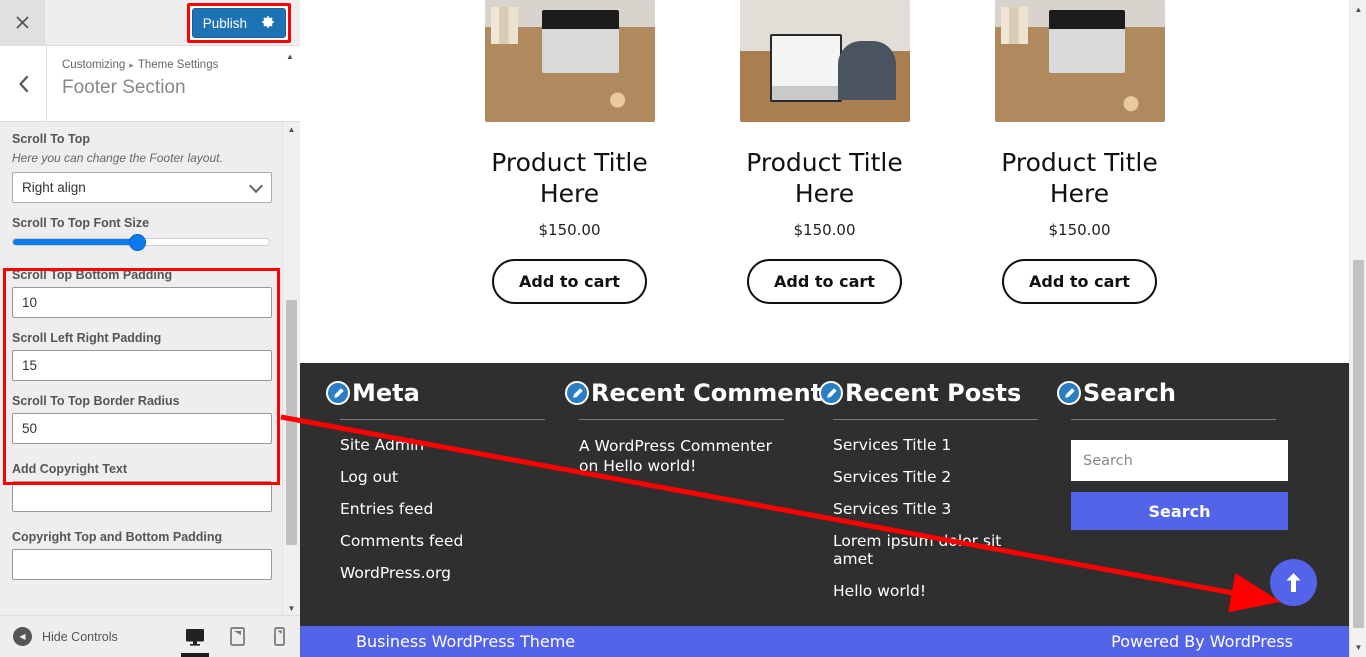  I want to click on sidebar-scrollbar: ▲ ▼, so click(290, 368).